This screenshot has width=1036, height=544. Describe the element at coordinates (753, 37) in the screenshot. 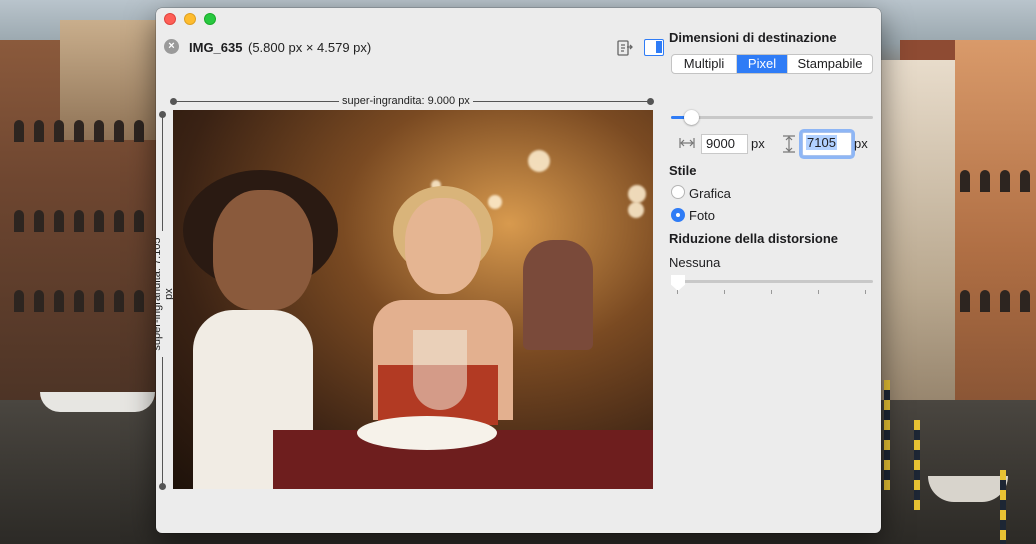

I see `target-dimensions-title: Dimensioni di destinazione` at that location.